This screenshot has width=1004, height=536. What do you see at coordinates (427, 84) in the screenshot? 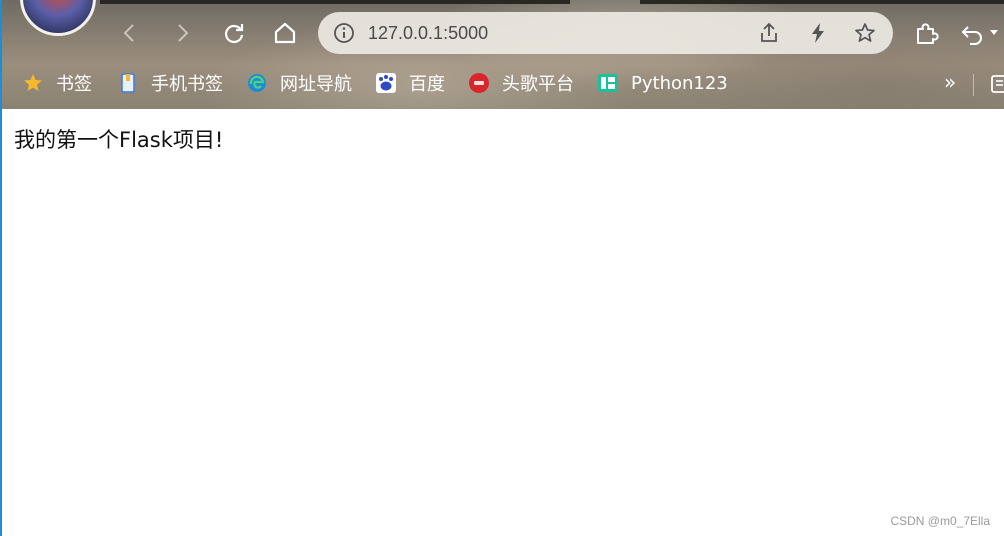
I see `bookmark-label: 百度` at bounding box center [427, 84].